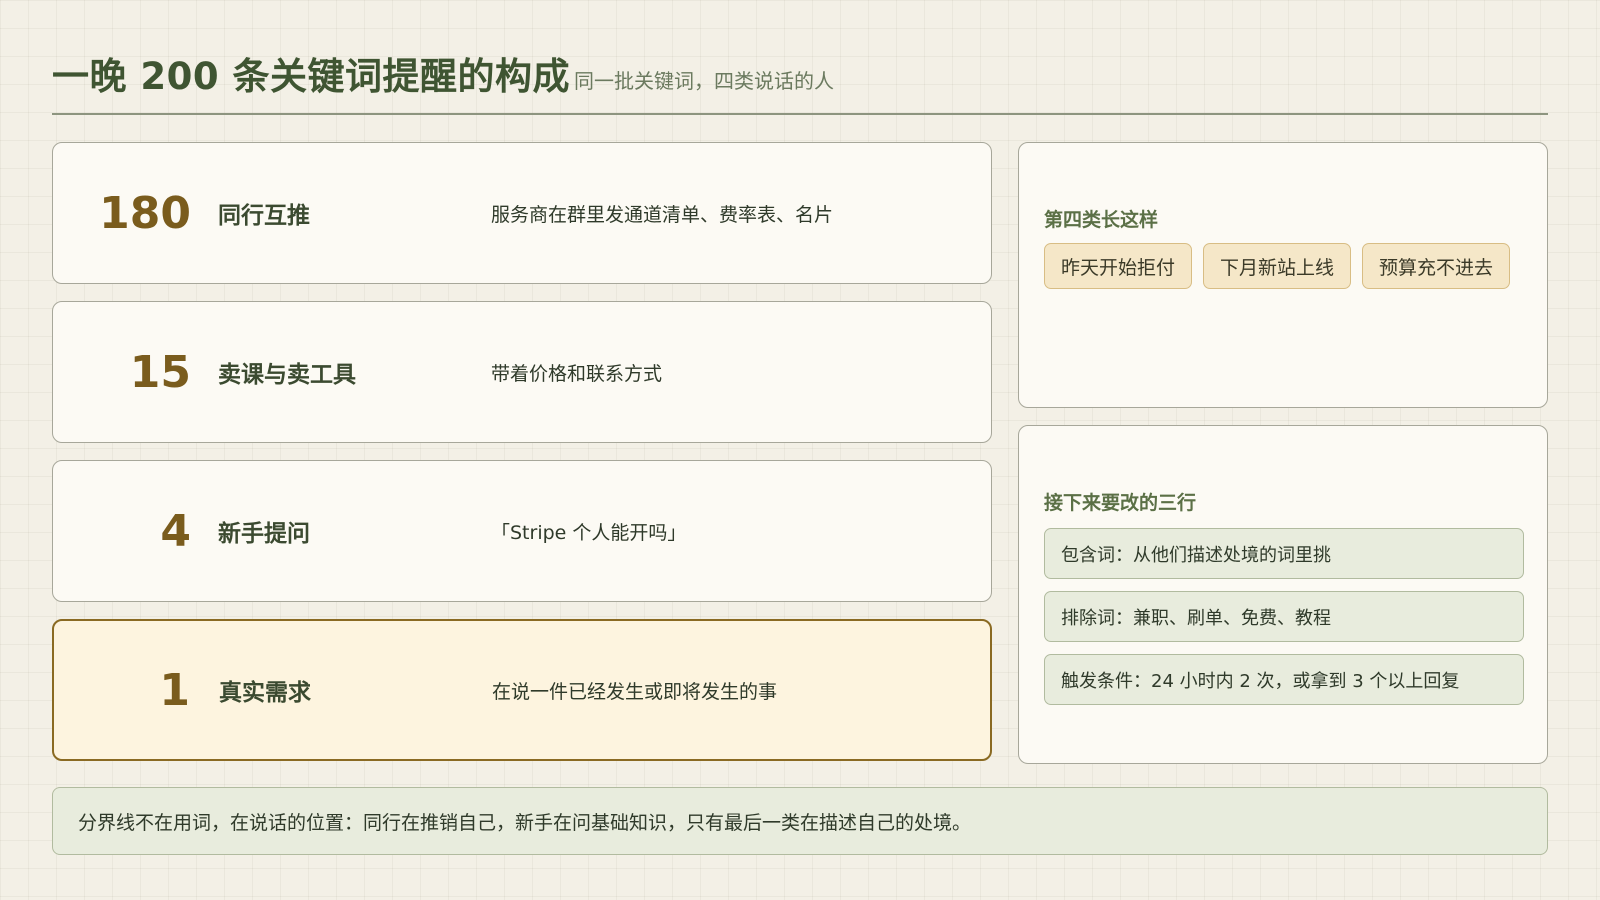  I want to click on breakdown-row-real-demand: 1 真实需求 在说一件已经发生或即将发生的事, so click(522, 690).